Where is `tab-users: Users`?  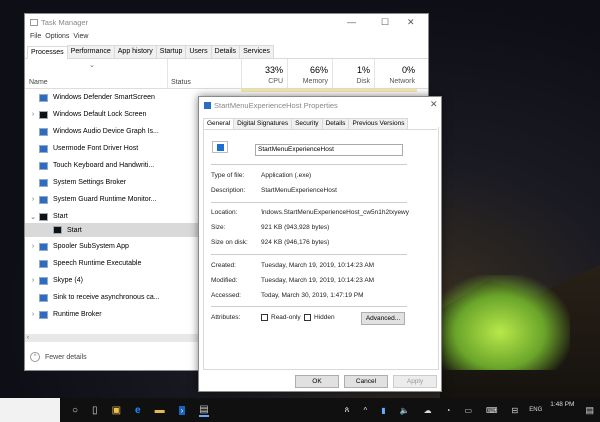
tab-users: Users is located at coordinates (198, 51).